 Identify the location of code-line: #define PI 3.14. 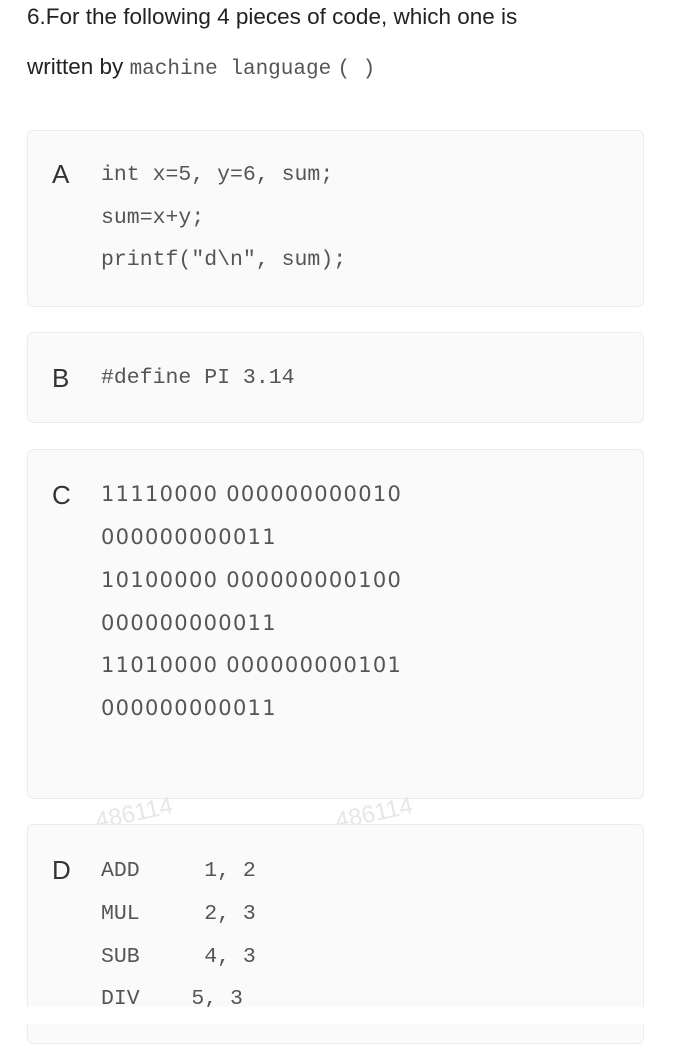
(198, 378).